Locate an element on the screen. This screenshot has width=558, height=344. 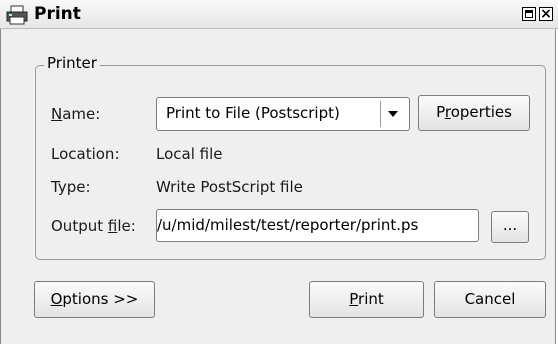
output-file-label: Output file: is located at coordinates (93, 226).